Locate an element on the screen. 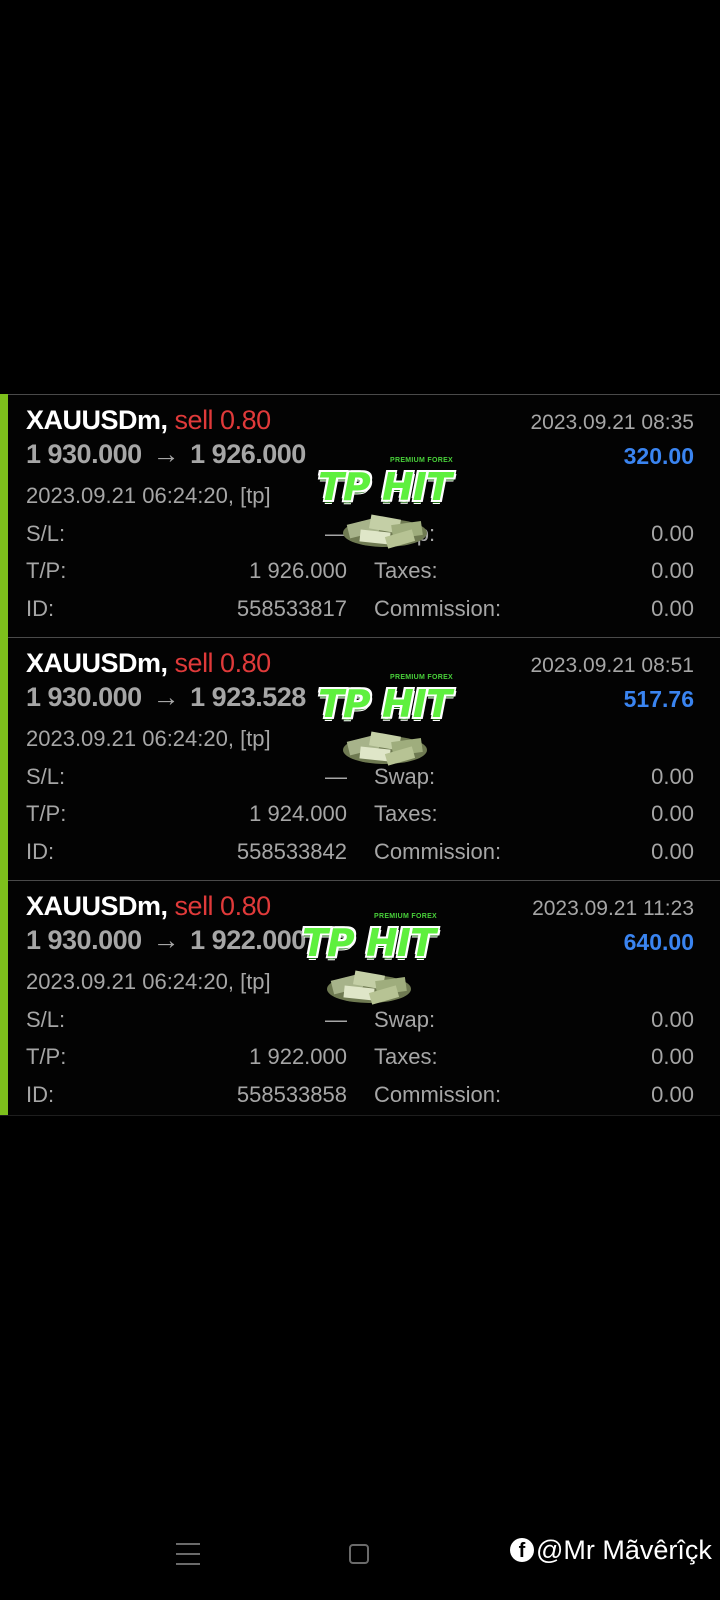  id-value: 558533842 is located at coordinates (291, 851).